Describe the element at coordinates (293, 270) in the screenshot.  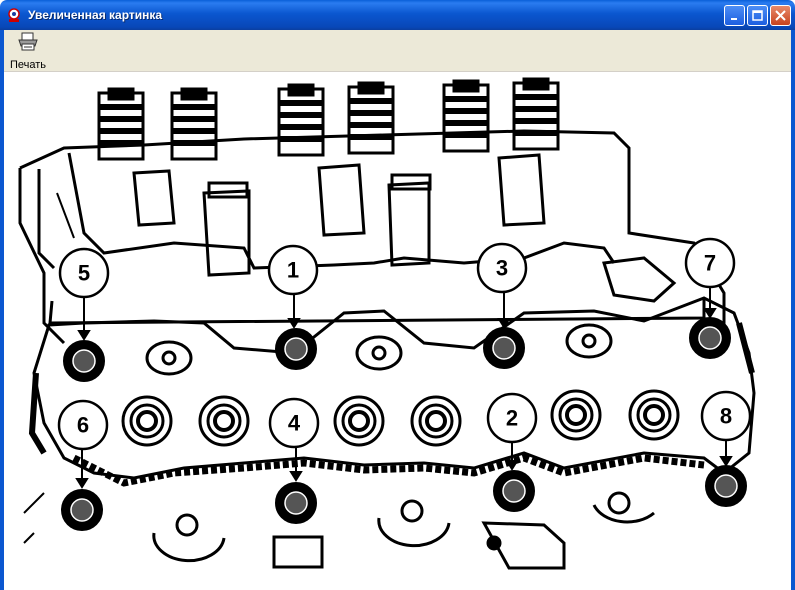
I see `callout-1: 1` at that location.